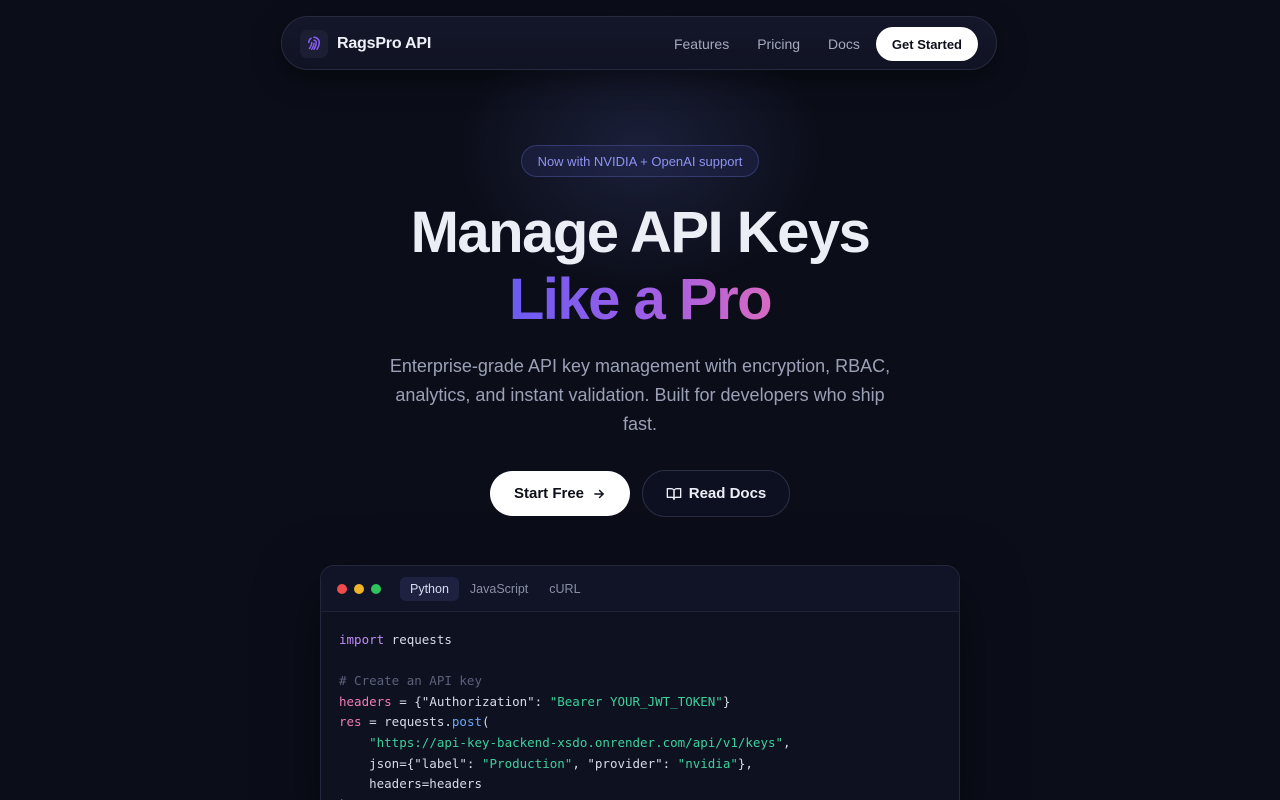  I want to click on code-window-header: Python JavaScript cURL, so click(640, 589).